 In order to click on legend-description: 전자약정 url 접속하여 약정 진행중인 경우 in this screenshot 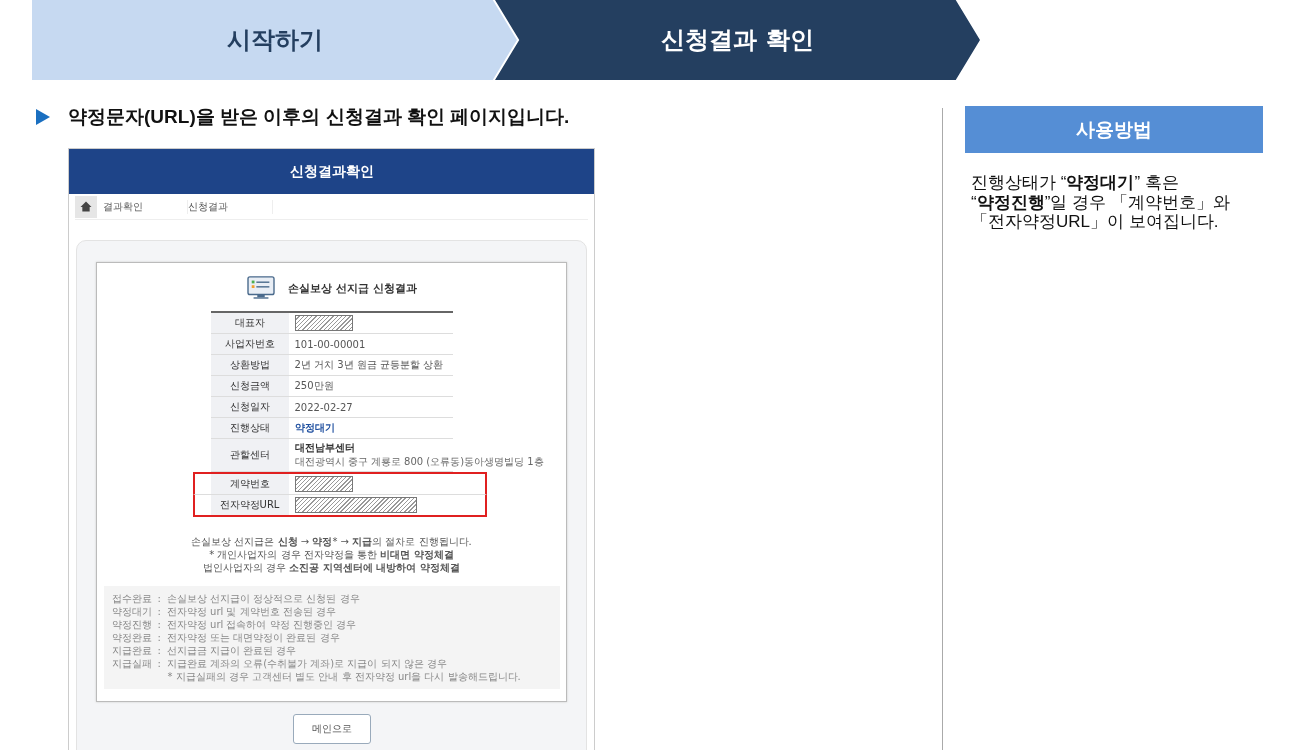, I will do `click(261, 624)`.